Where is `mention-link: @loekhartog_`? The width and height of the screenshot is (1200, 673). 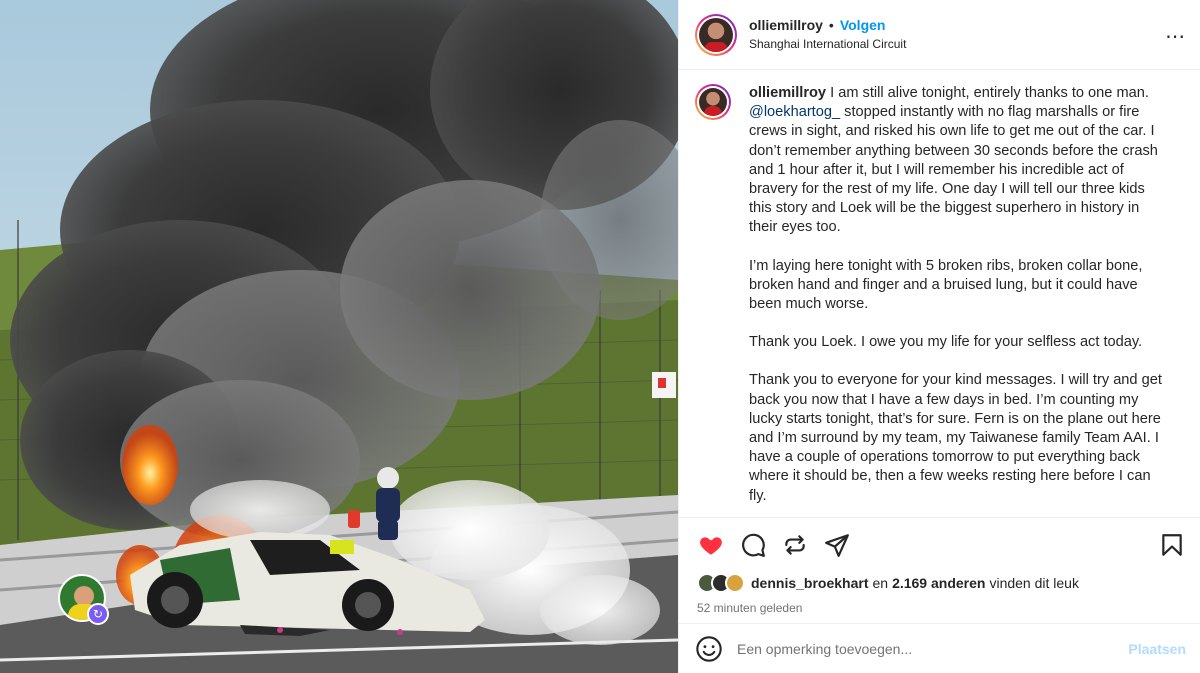 mention-link: @loekhartog_ is located at coordinates (794, 112).